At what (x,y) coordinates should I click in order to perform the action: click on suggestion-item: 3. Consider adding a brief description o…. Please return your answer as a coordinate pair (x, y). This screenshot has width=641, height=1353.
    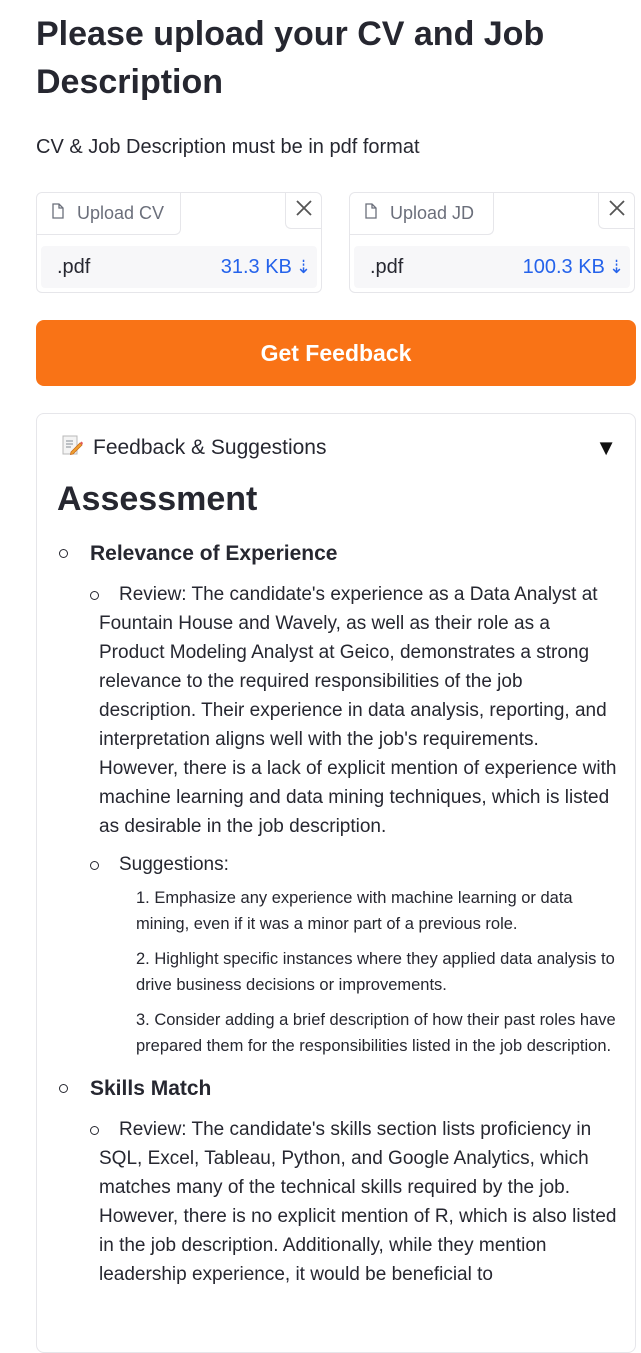
    Looking at the image, I should click on (376, 1033).